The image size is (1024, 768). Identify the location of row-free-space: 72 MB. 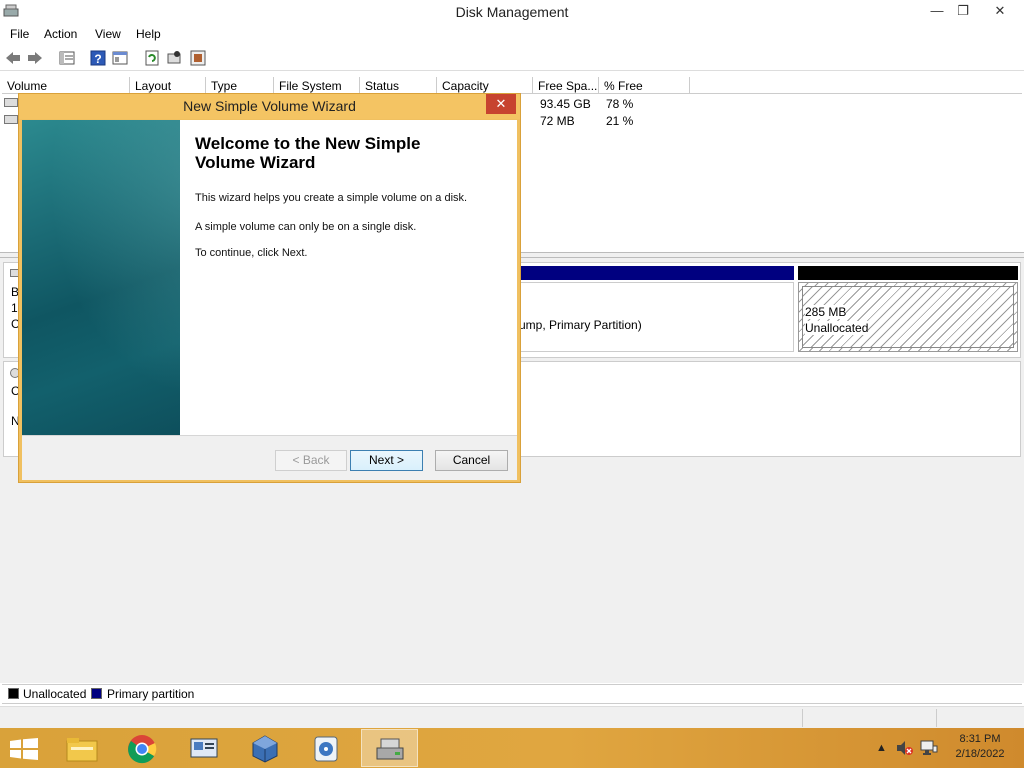
(557, 121).